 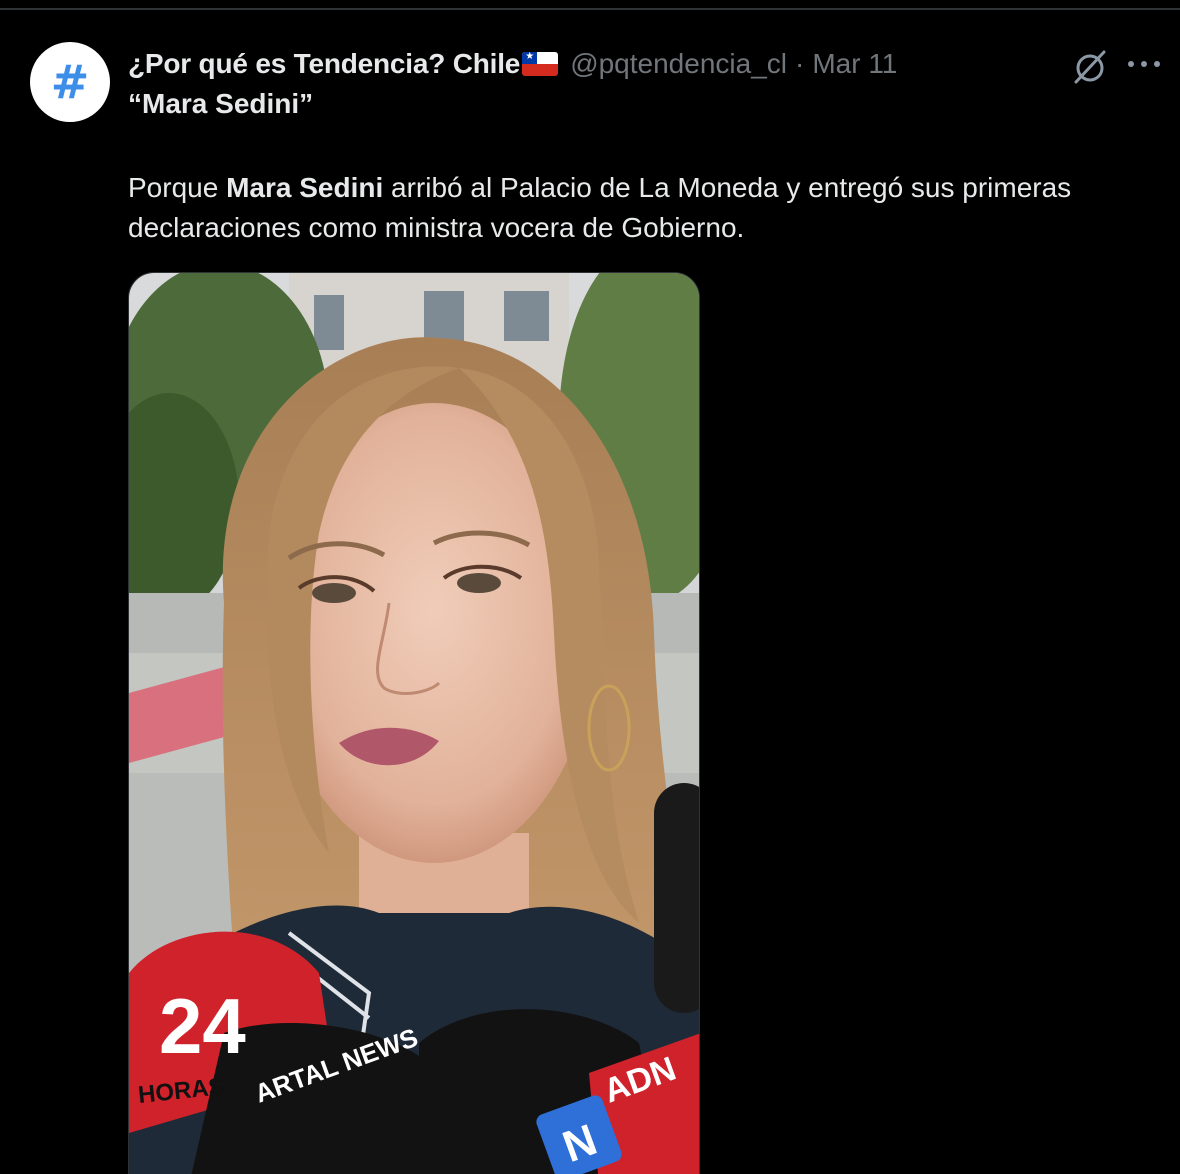 I want to click on grok-icon, so click(x=1090, y=66).